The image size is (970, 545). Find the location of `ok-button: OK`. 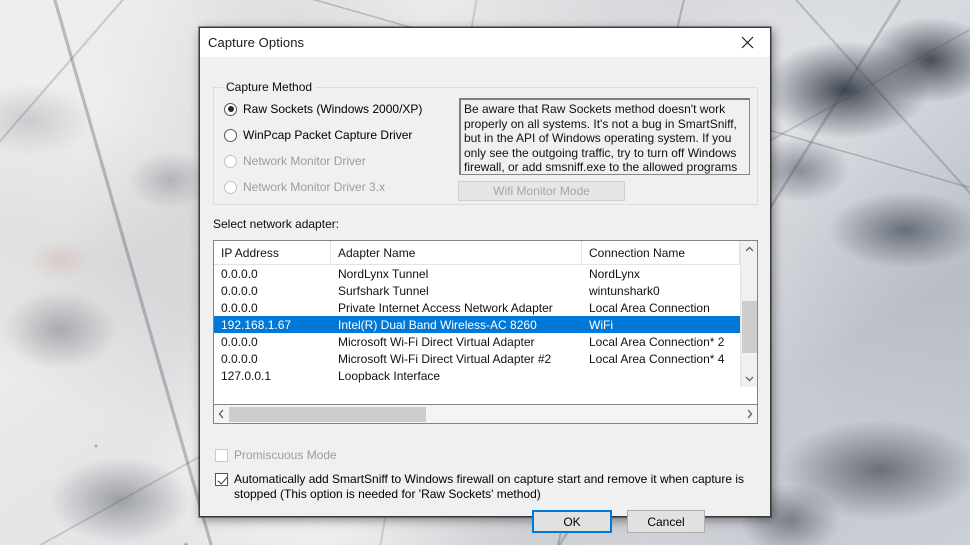

ok-button: OK is located at coordinates (572, 521).